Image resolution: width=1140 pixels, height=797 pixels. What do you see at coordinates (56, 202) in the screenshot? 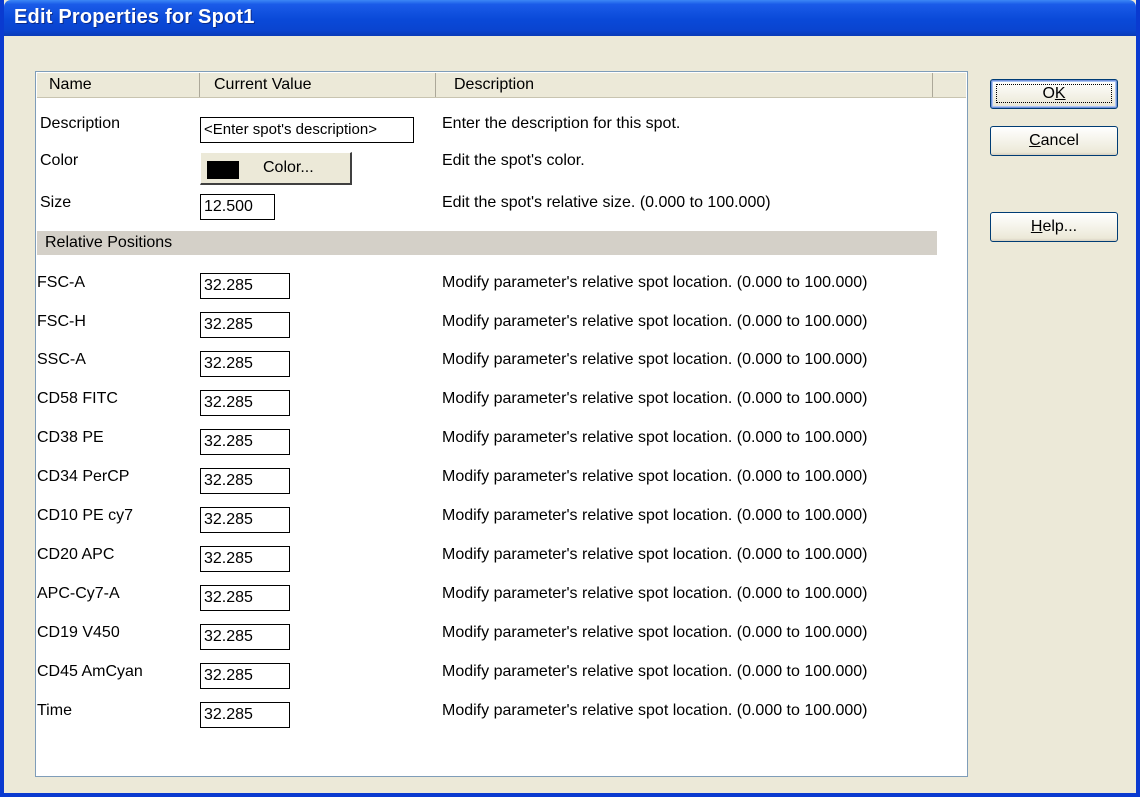
I see `size-row-name: Size` at bounding box center [56, 202].